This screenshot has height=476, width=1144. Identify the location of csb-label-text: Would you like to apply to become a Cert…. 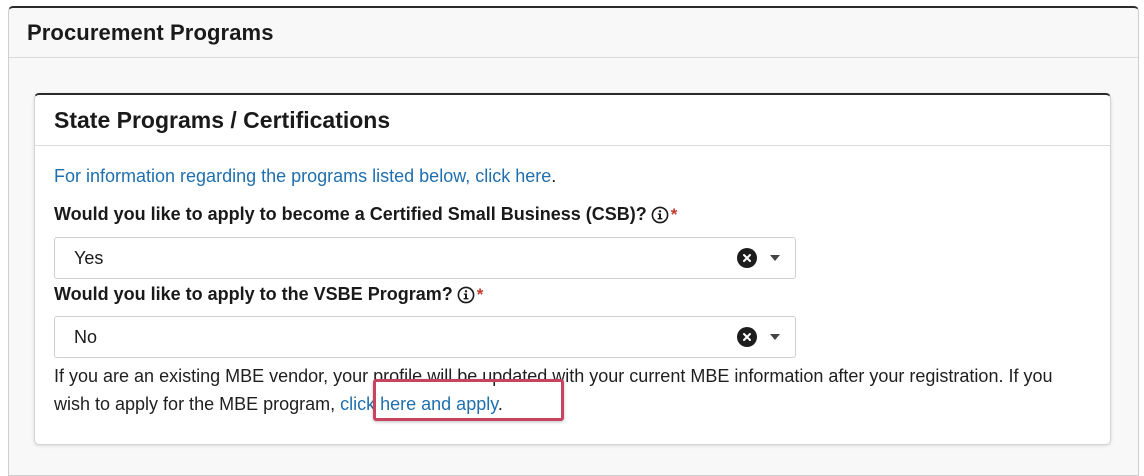
(350, 214).